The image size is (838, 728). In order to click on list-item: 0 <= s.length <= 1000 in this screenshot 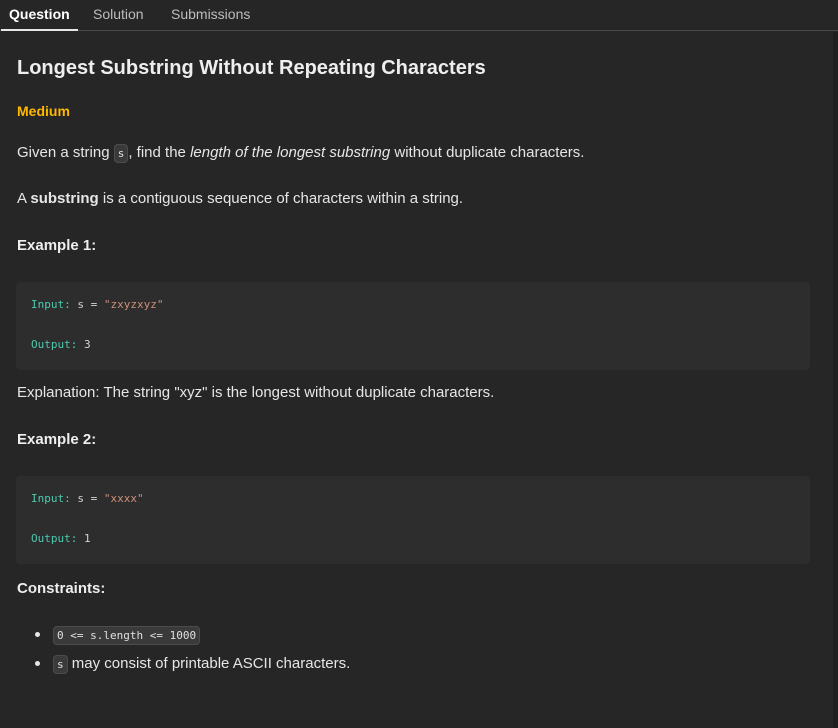, I will do `click(190, 639)`.